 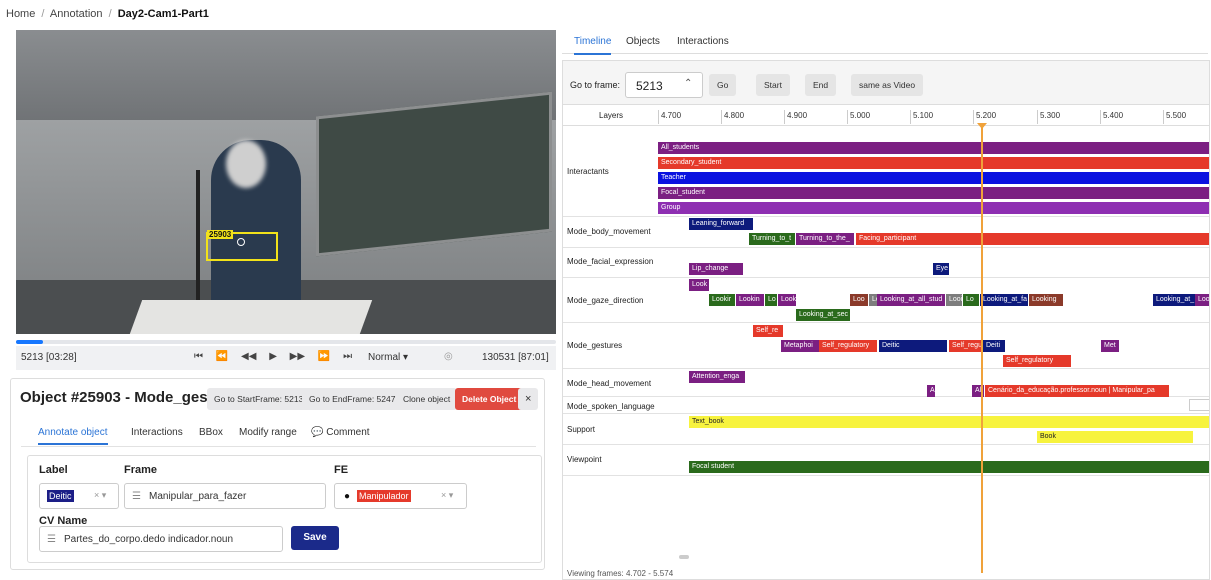 I want to click on timeline-bar: Lip_change, so click(x=716, y=269).